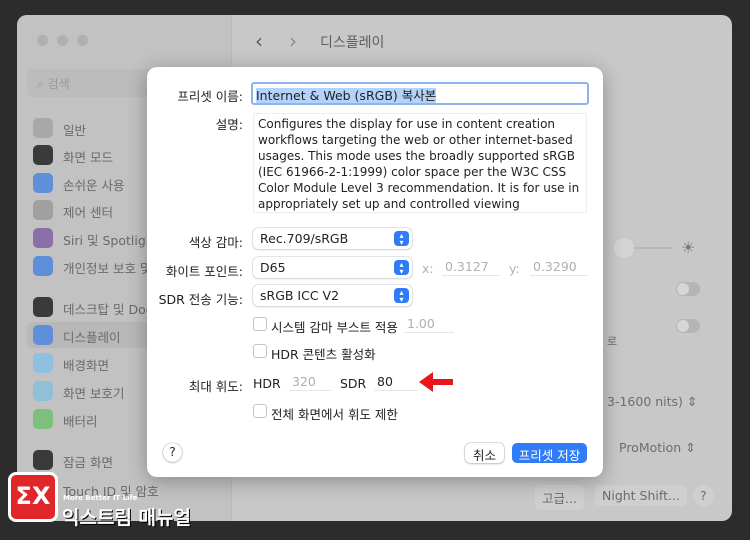 Image resolution: width=750 pixels, height=540 pixels. I want to click on gamma-boost-input: 1.00, so click(429, 324).